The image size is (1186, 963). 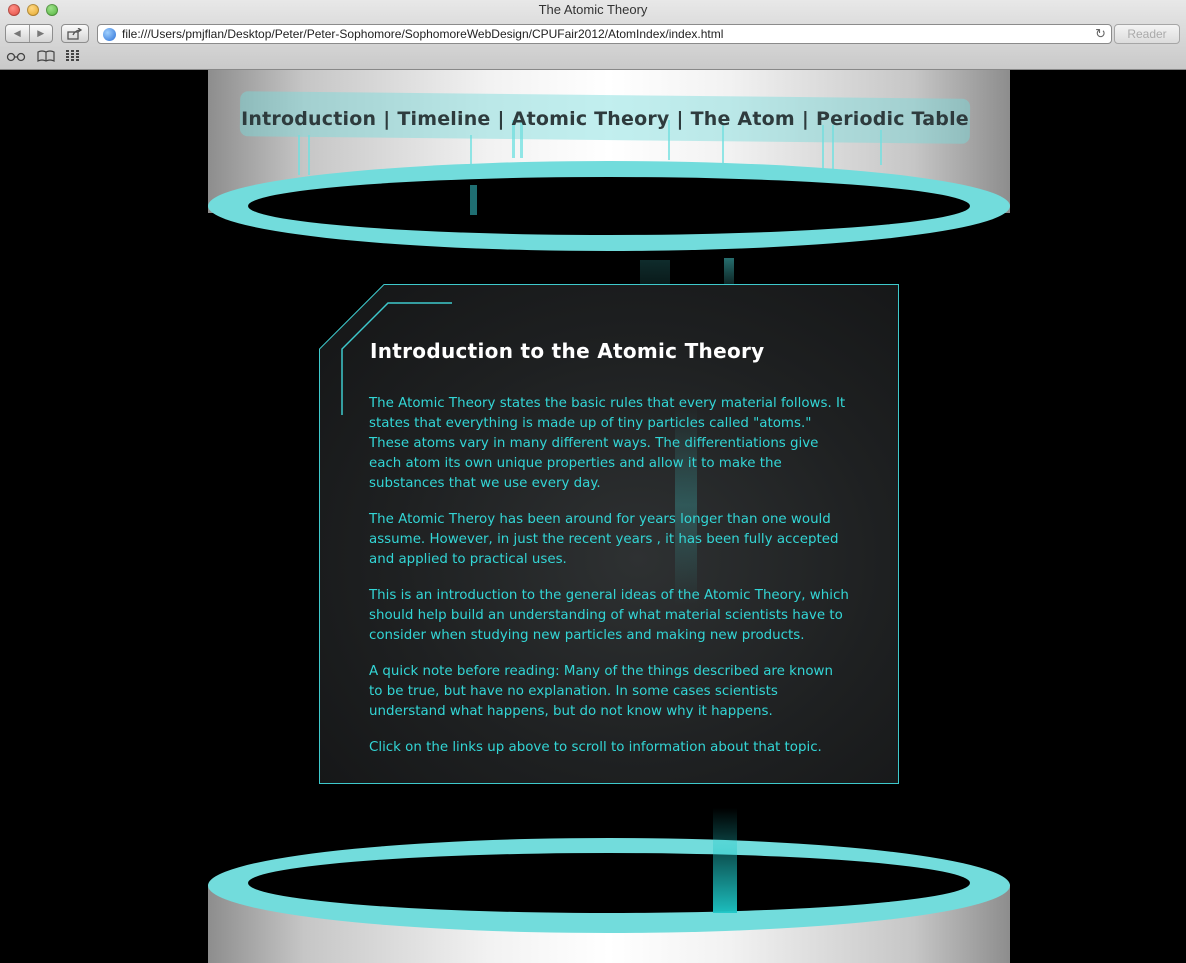 I want to click on bottom-ring-opening, so click(x=609, y=883).